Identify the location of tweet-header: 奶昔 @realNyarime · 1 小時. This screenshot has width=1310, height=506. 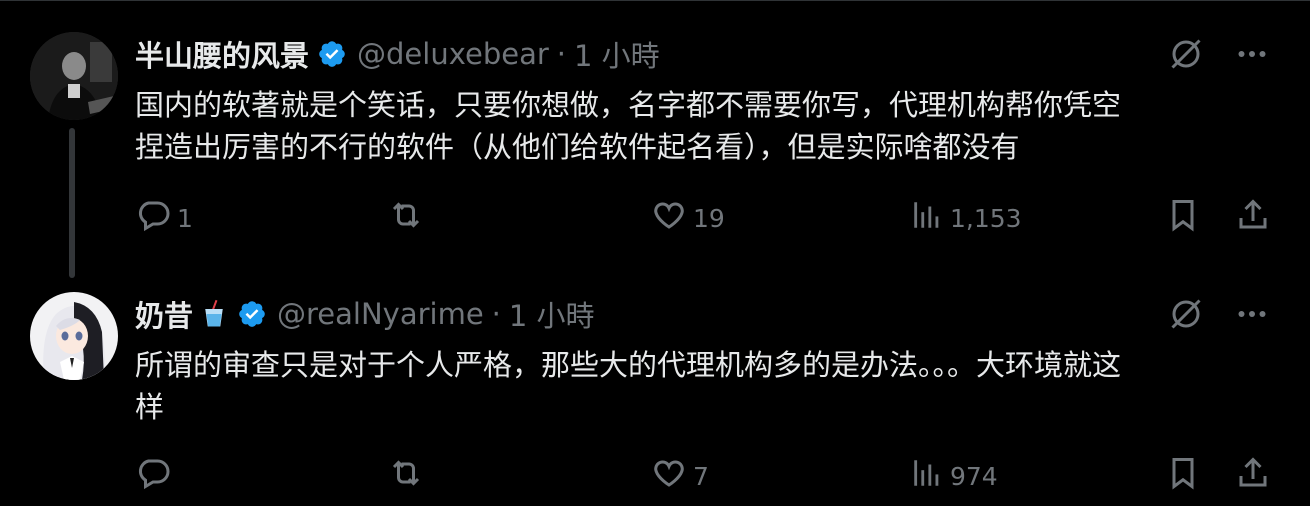
(365, 314).